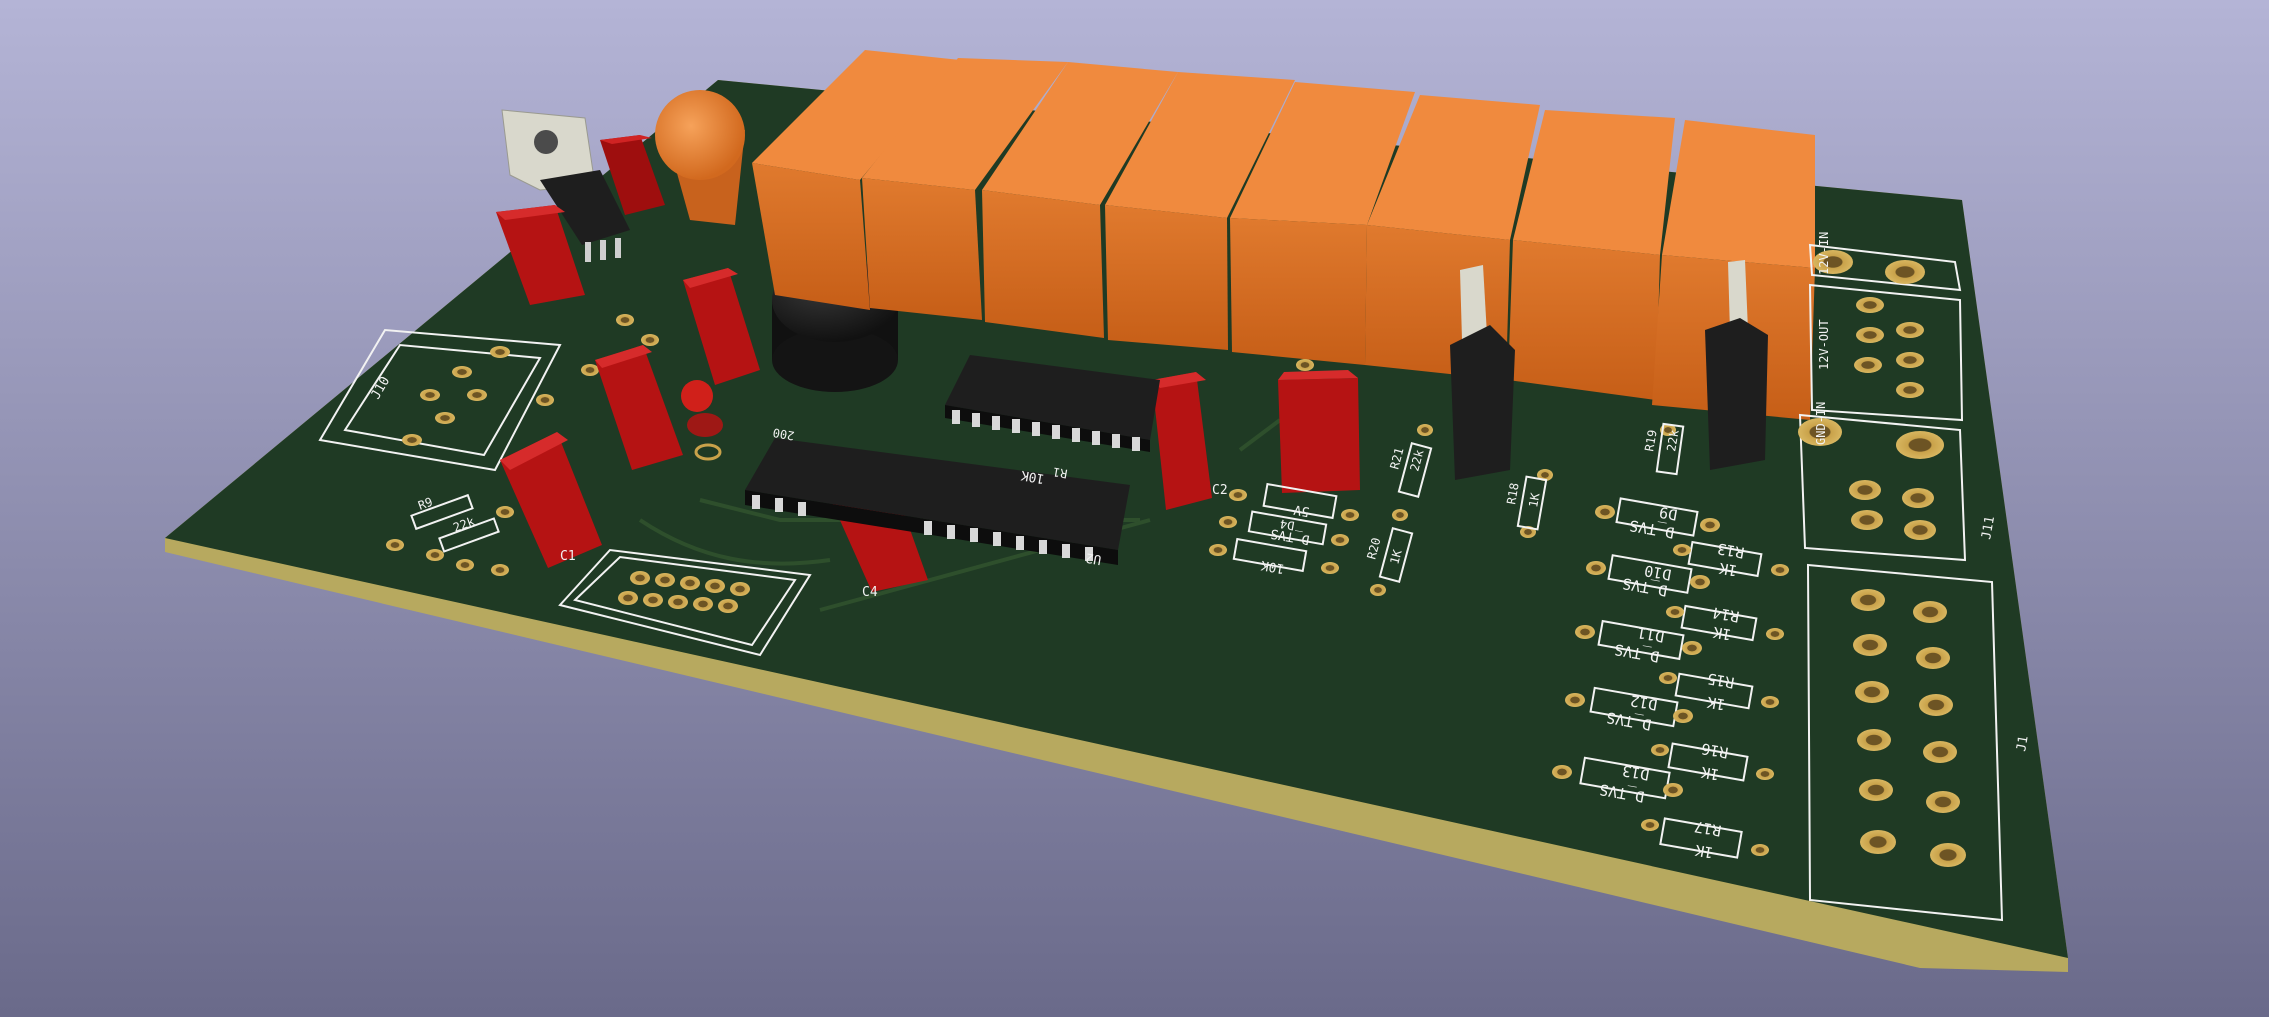 This screenshot has height=1021, width=2269. Describe the element at coordinates (1094, 557) in the screenshot. I see `u2-label: U2` at that location.